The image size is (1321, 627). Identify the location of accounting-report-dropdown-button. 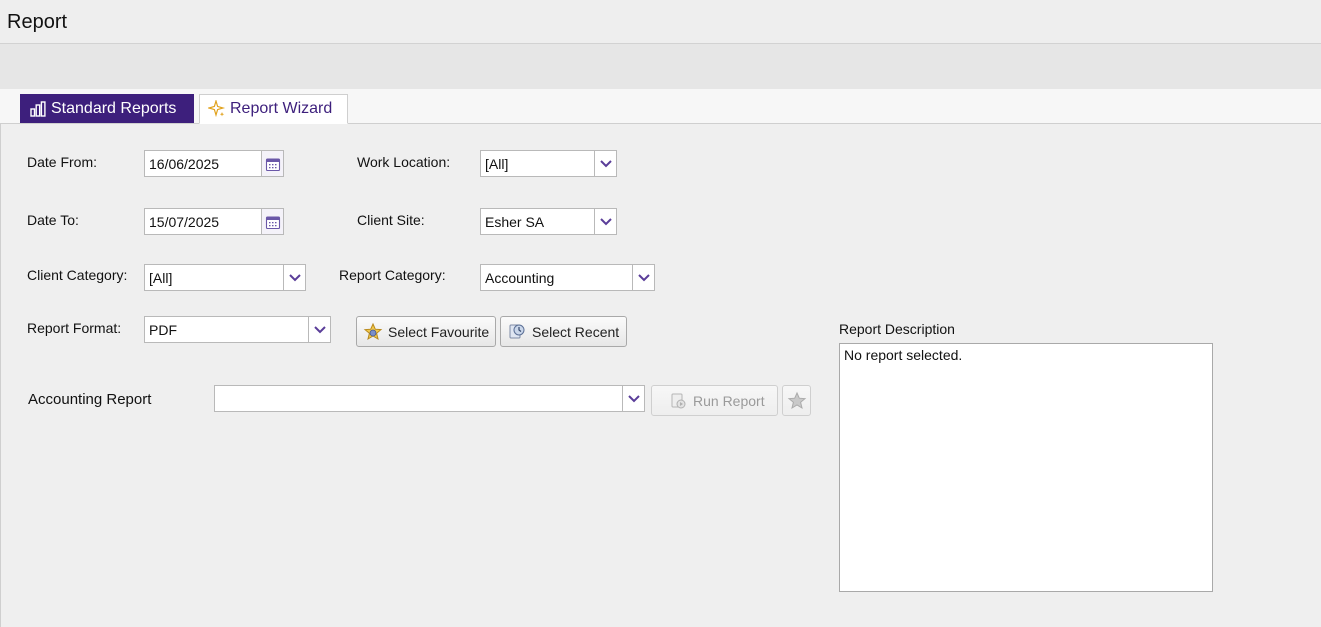
(633, 398).